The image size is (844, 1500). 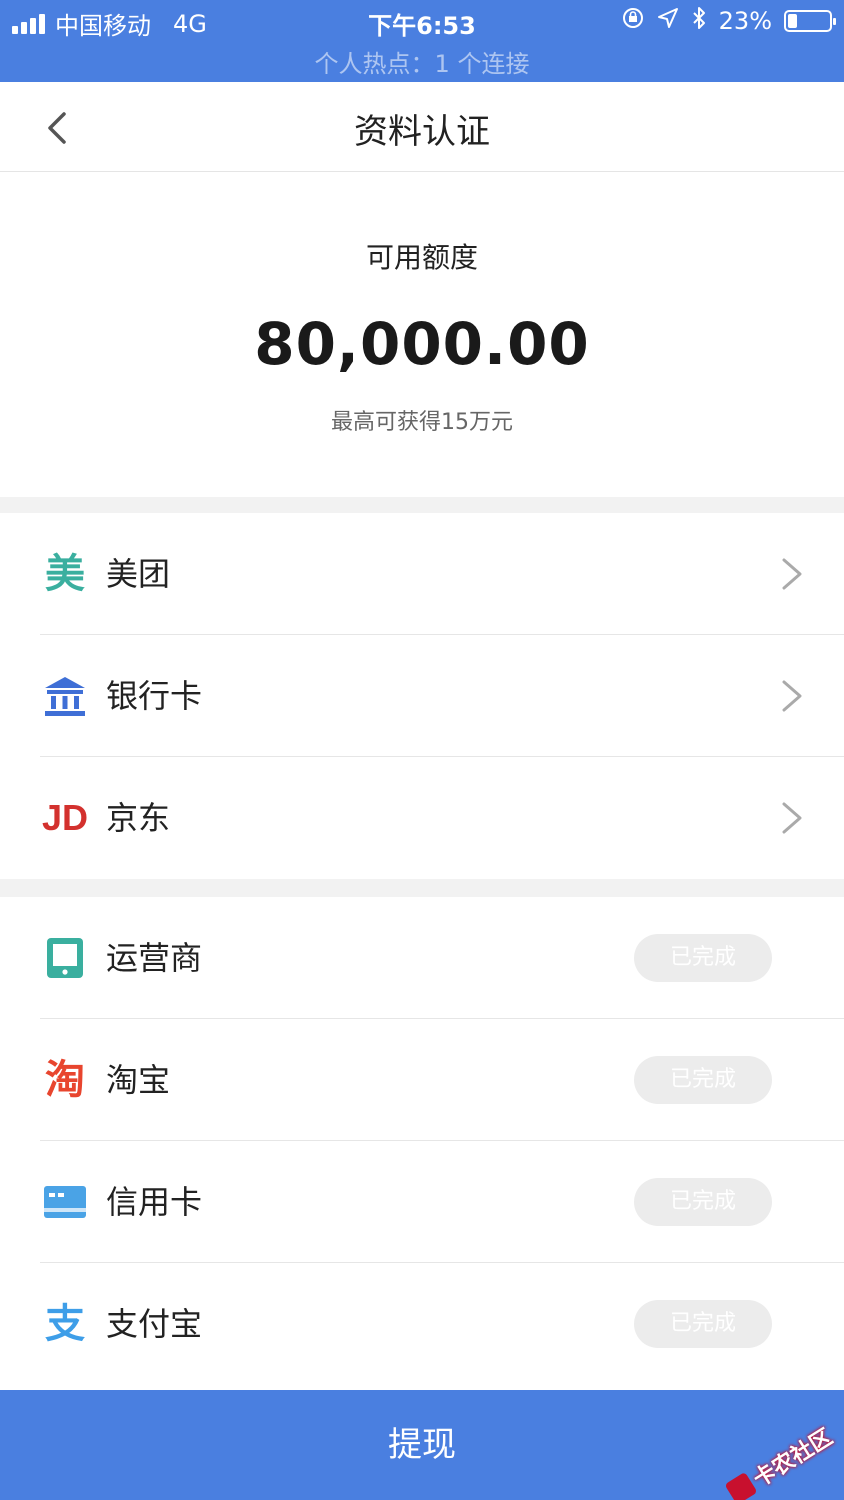 I want to click on withdraw-button: 提现, so click(x=422, y=1445).